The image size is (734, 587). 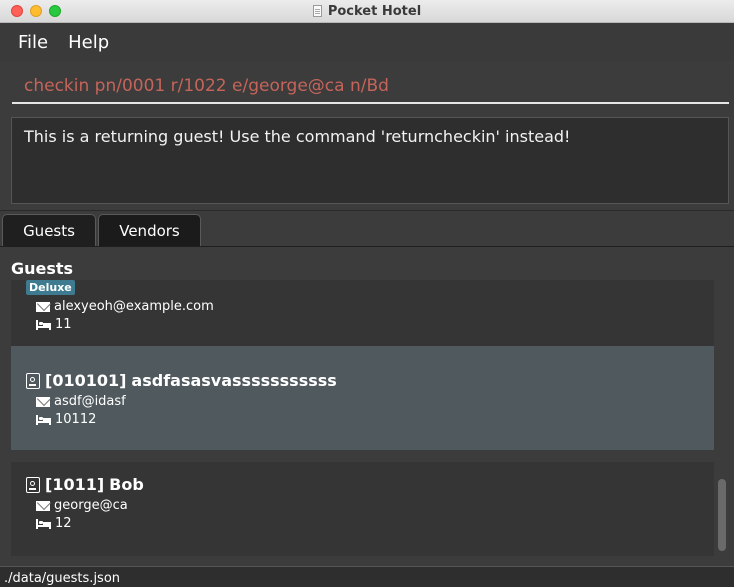 What do you see at coordinates (317, 11) in the screenshot?
I see `document-icon` at bounding box center [317, 11].